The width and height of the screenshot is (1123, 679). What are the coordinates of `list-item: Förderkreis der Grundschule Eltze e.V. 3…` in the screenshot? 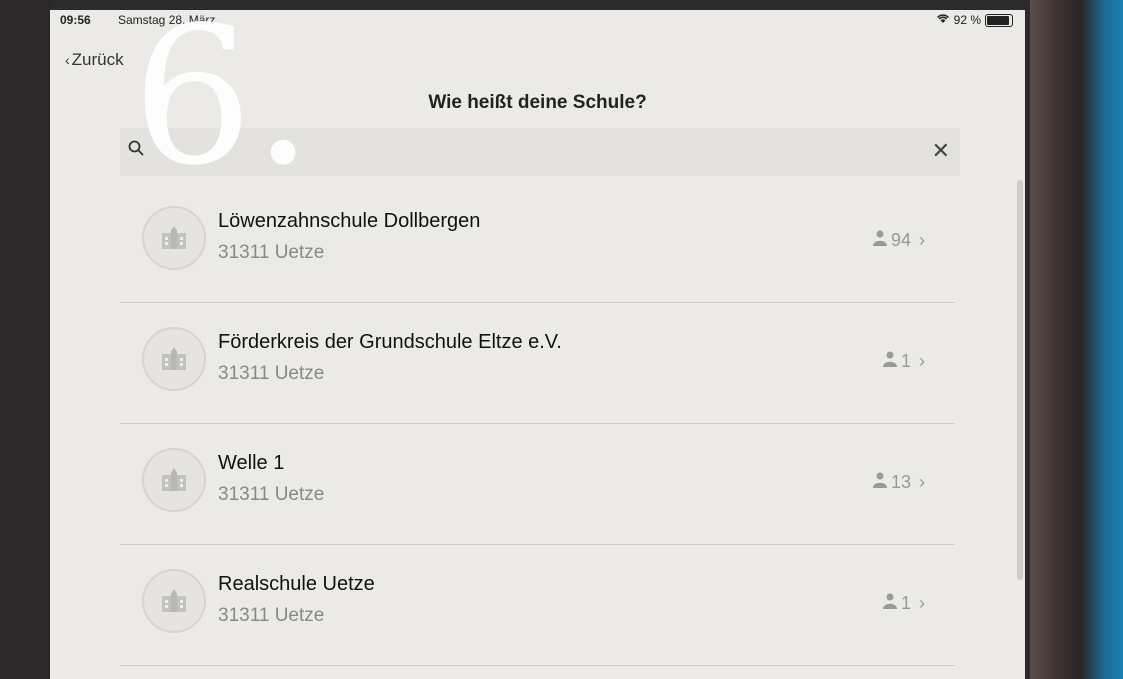 It's located at (537, 363).